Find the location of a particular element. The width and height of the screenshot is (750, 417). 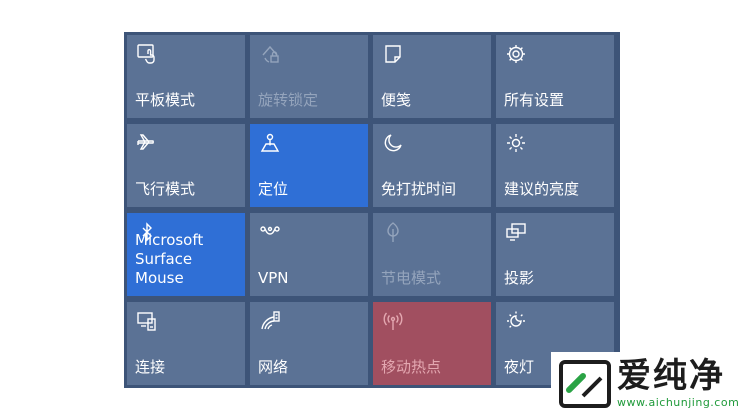

tile-label: 免打扰时间 is located at coordinates (419, 189).